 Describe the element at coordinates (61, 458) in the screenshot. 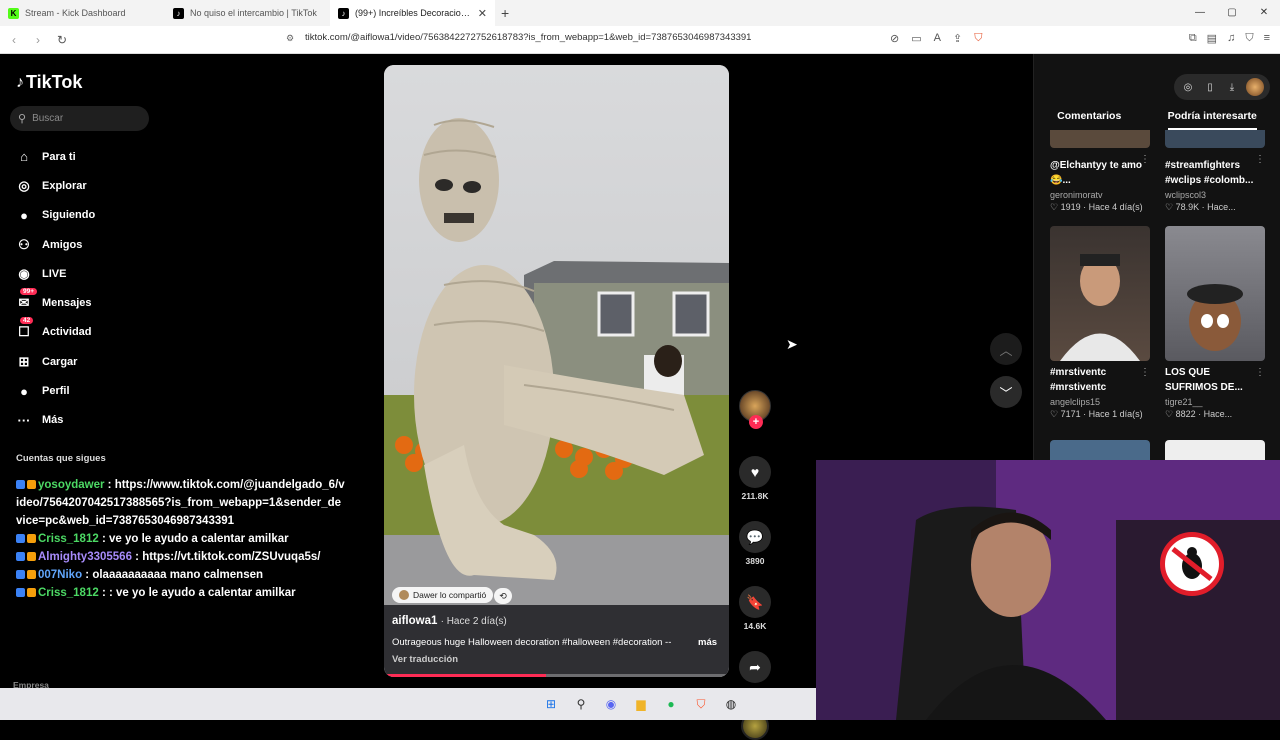

I see `following-accounts-title: Cuentas que sigues` at that location.